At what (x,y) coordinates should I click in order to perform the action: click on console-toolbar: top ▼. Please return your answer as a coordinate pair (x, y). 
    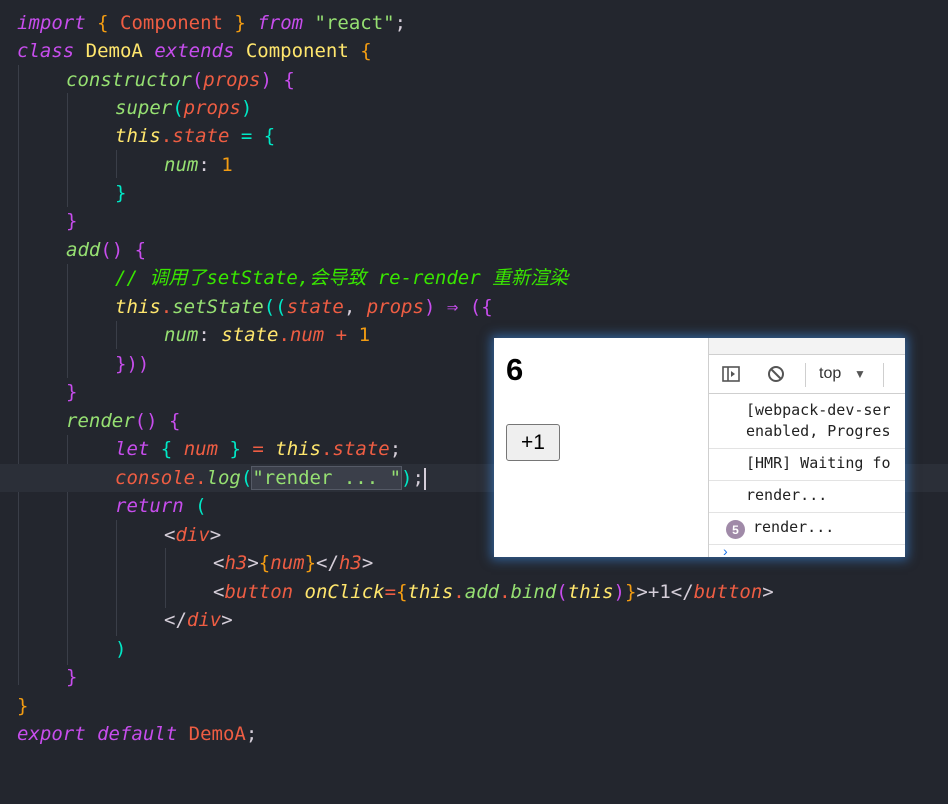
    Looking at the image, I should click on (807, 374).